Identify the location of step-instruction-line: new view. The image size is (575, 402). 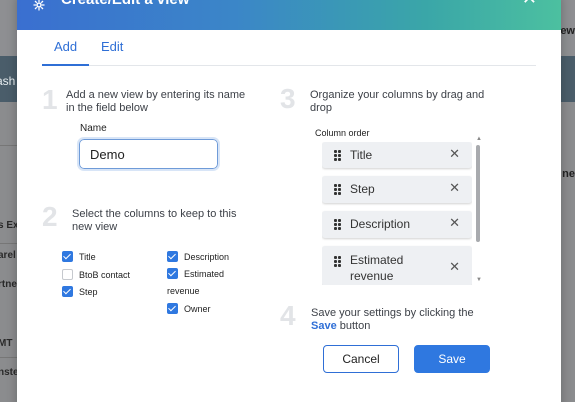
(95, 227).